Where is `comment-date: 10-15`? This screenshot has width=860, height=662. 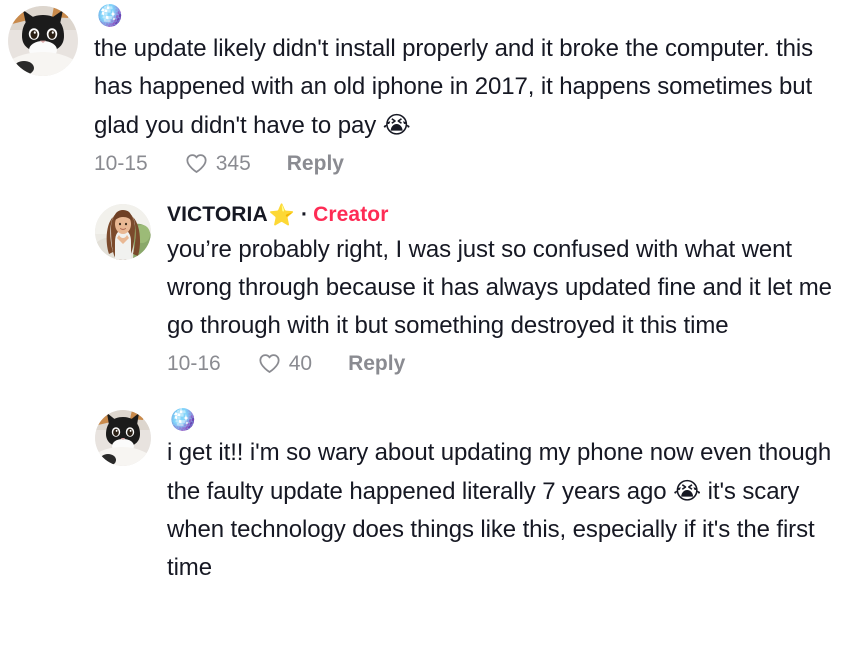 comment-date: 10-15 is located at coordinates (121, 164).